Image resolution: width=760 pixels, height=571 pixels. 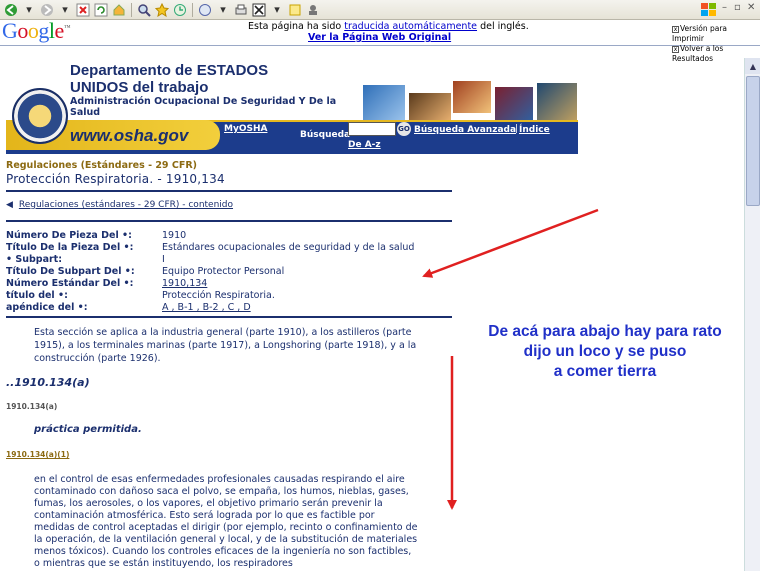 I want to click on refresh-icon, so click(x=101, y=10).